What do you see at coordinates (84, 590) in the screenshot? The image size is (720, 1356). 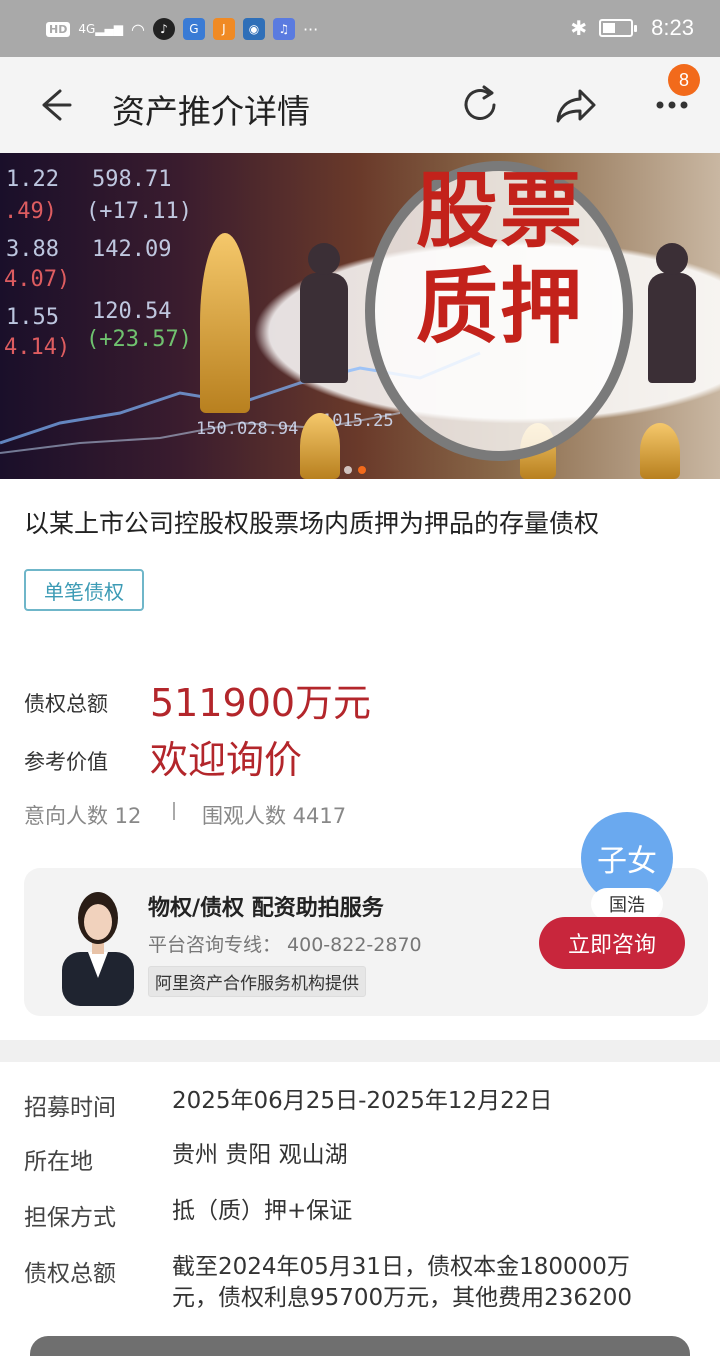 I see `asset-type-tag: 单笔债权` at bounding box center [84, 590].